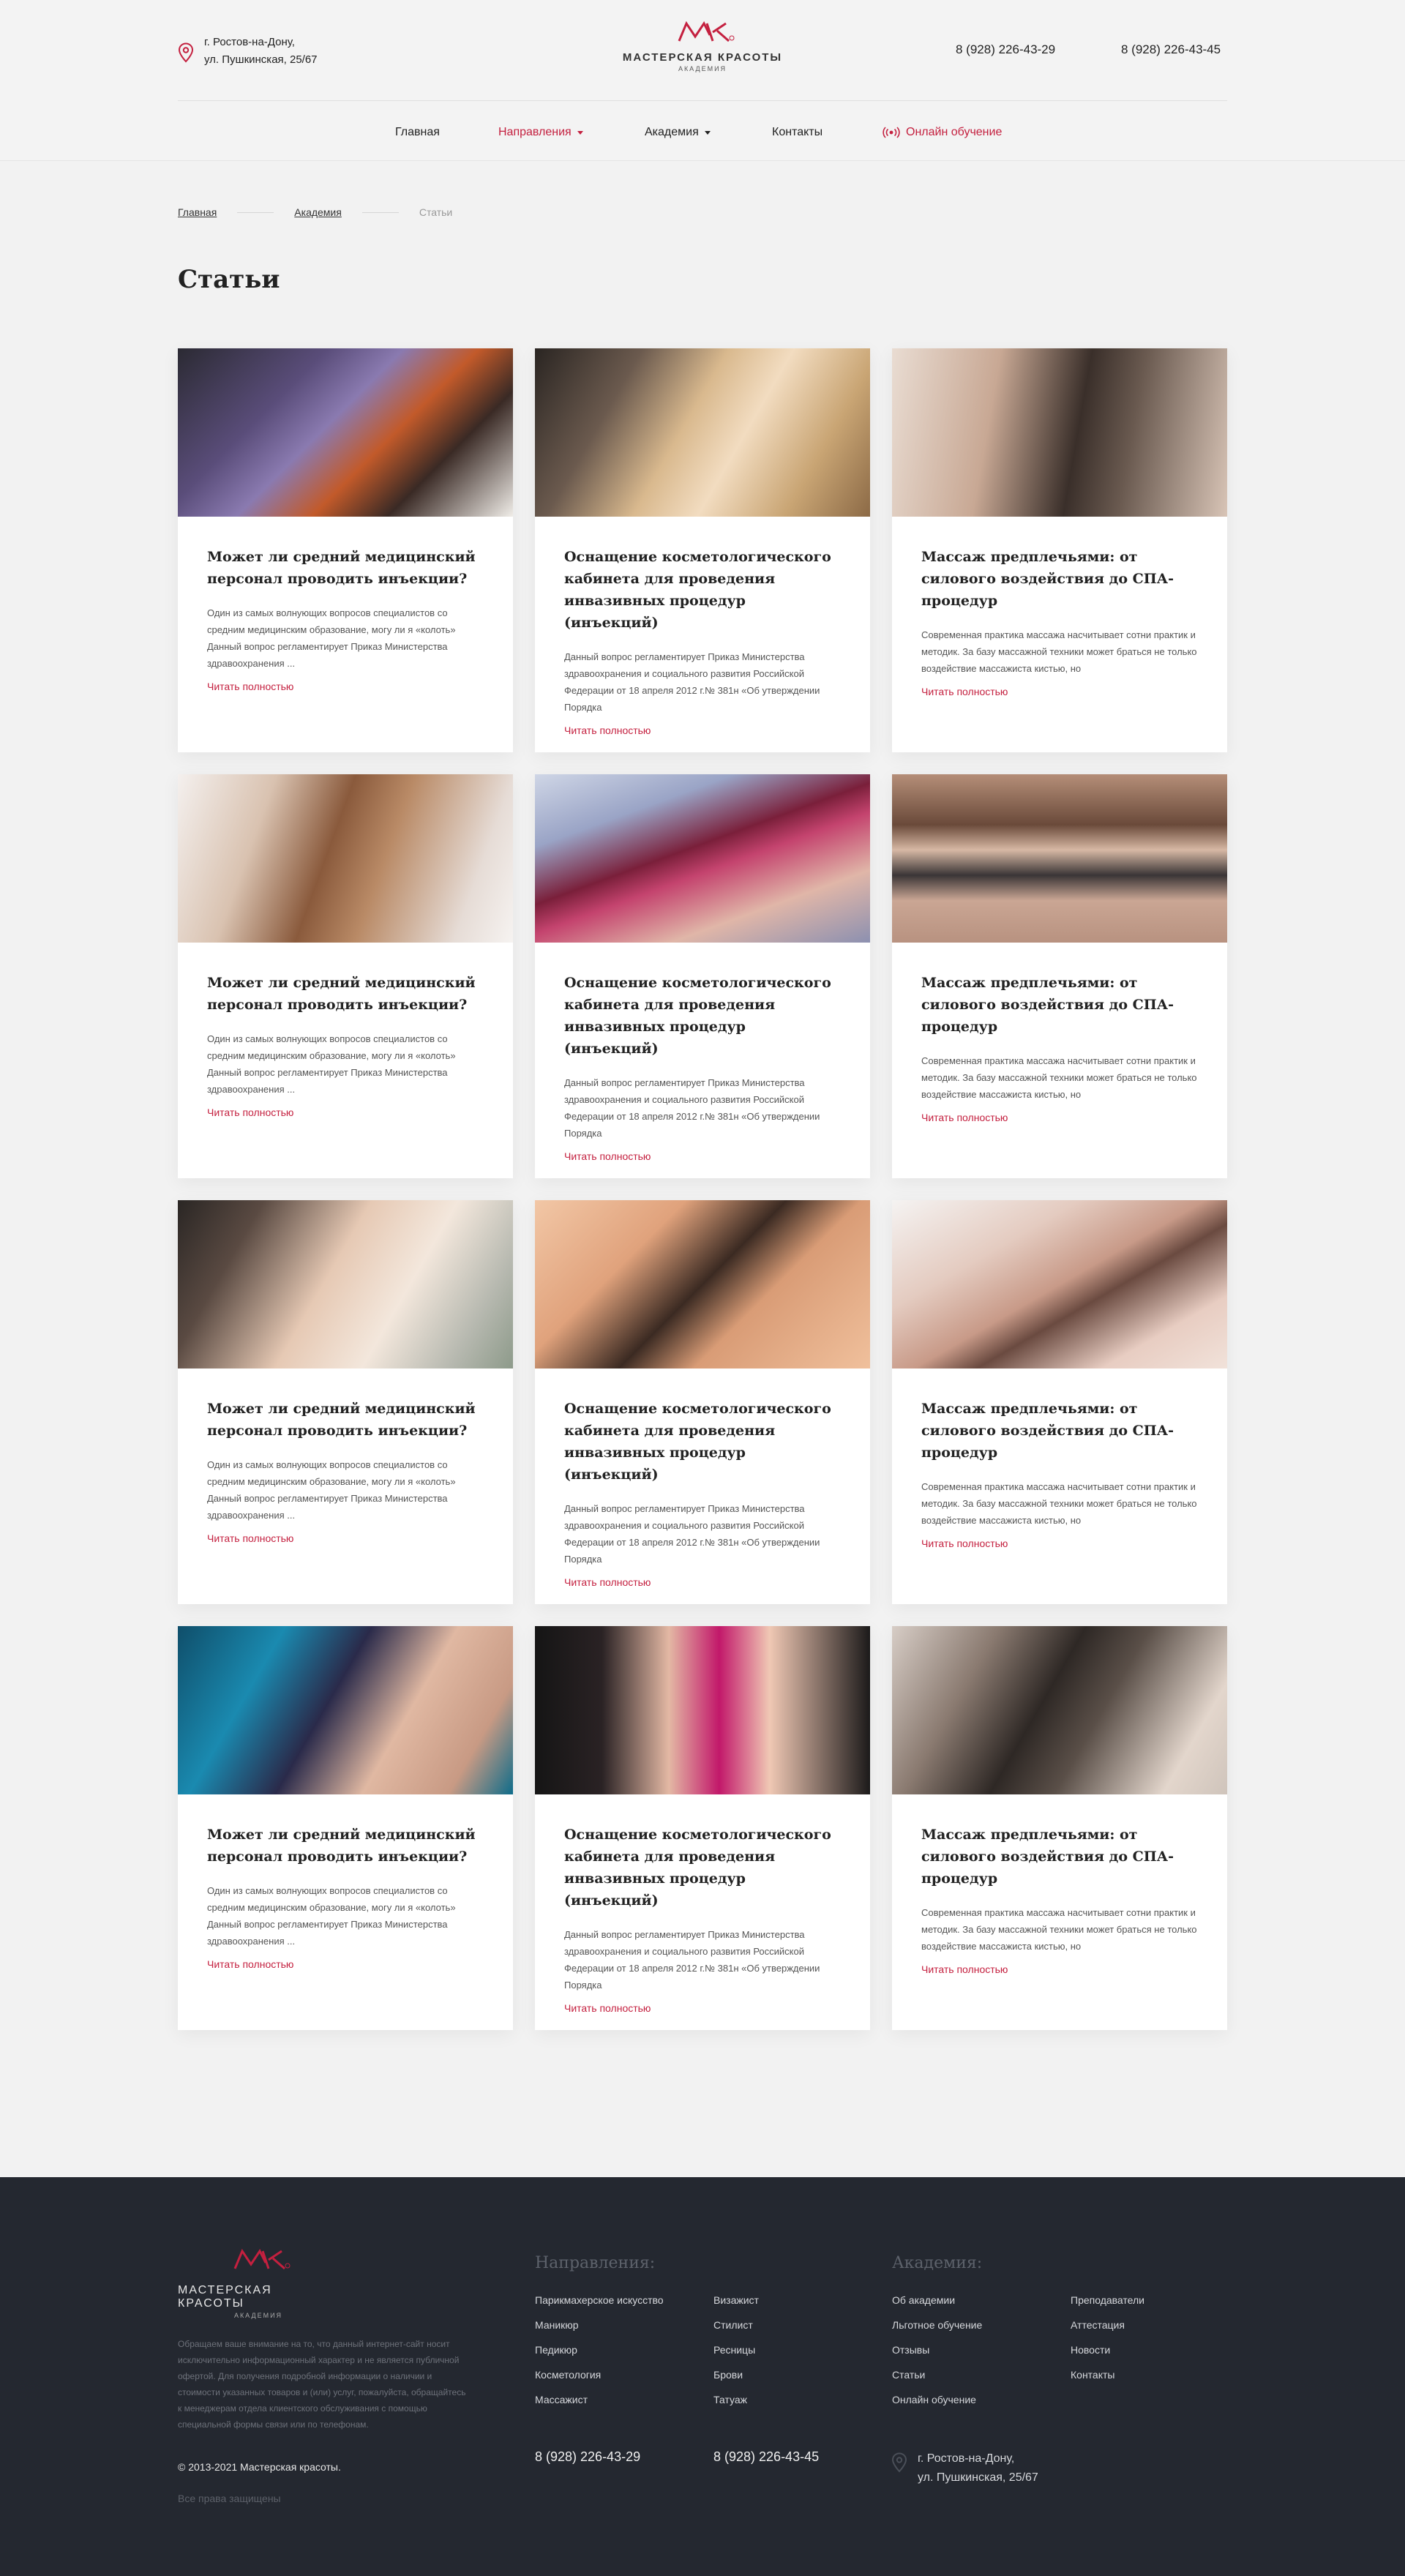 The height and width of the screenshot is (2576, 1405). What do you see at coordinates (599, 2350) in the screenshot?
I see `footer-link: Педикюр` at bounding box center [599, 2350].